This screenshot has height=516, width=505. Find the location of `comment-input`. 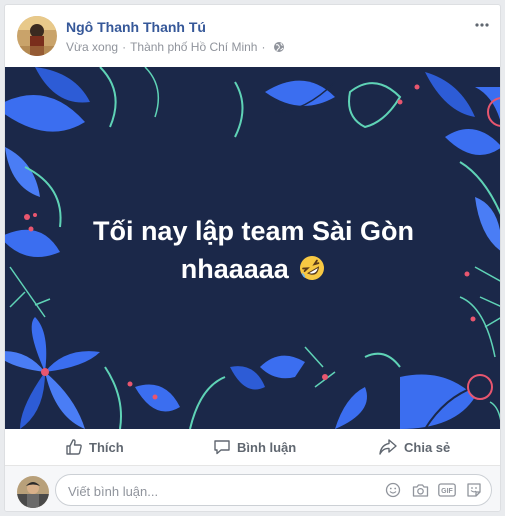

comment-input is located at coordinates (218, 491).